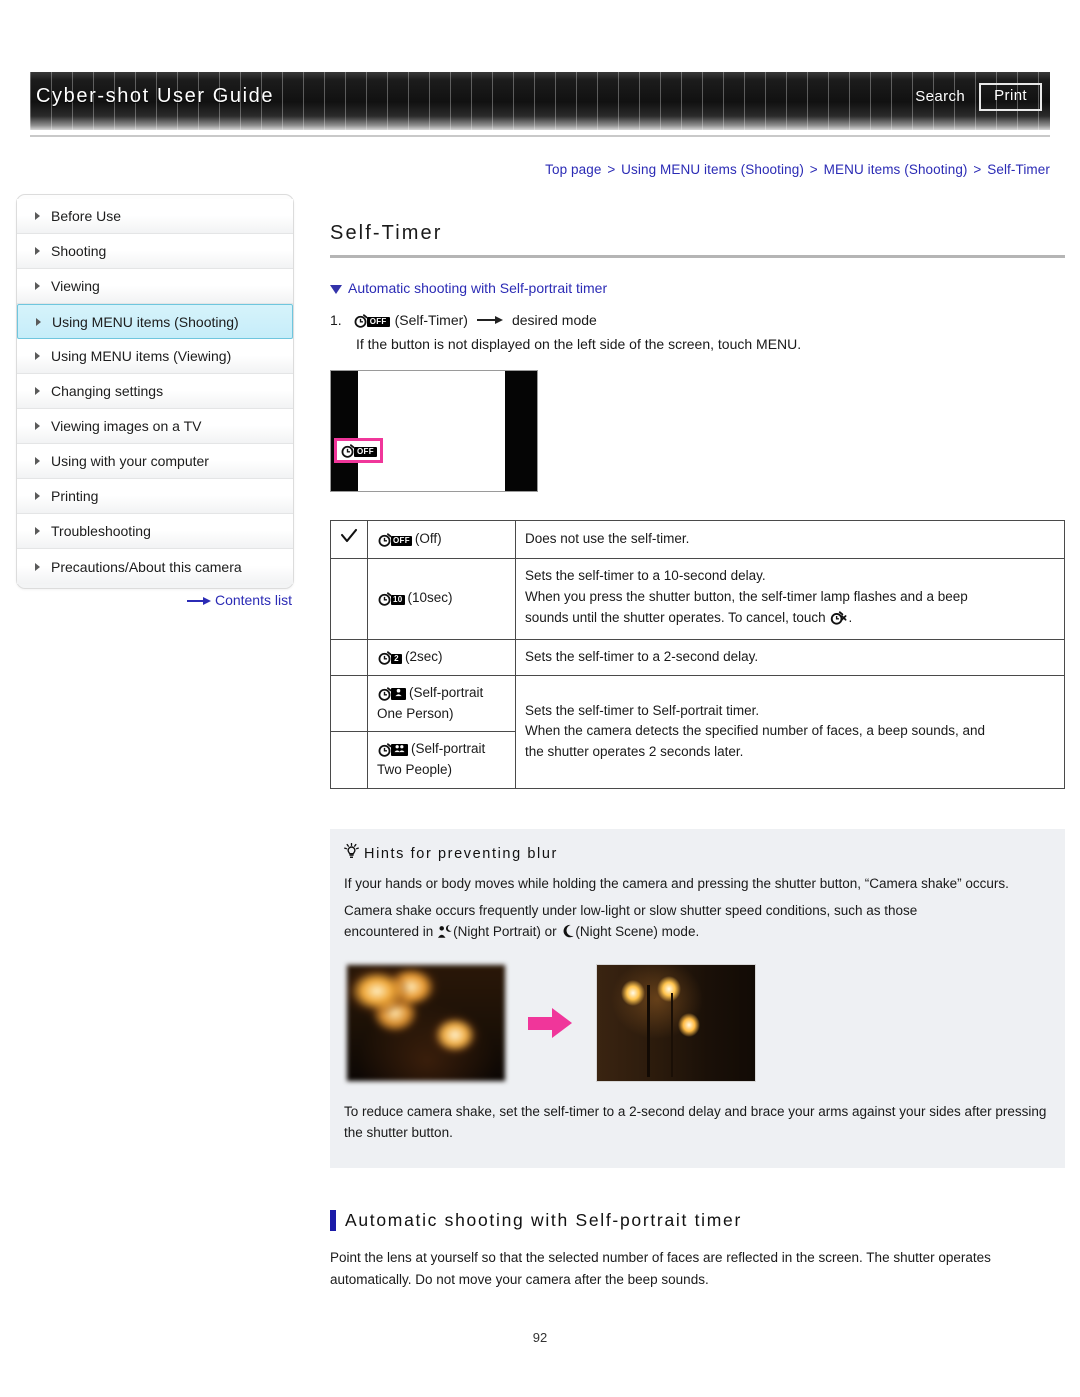 The image size is (1080, 1397). Describe the element at coordinates (107, 391) in the screenshot. I see `sidebar-item-label: Changing settings` at that location.